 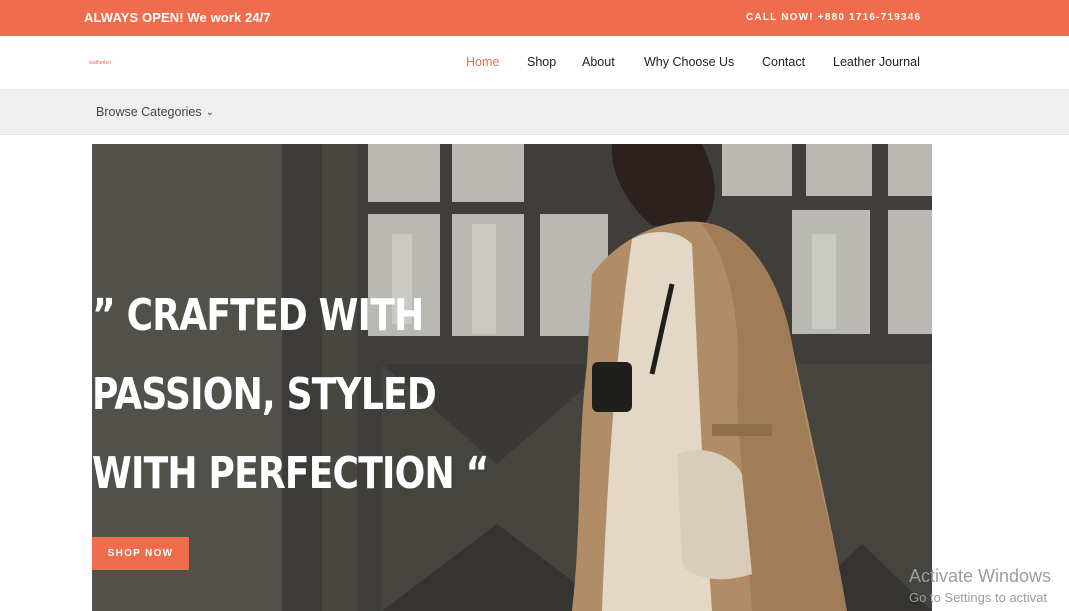 What do you see at coordinates (140, 553) in the screenshot?
I see `shop-now-button: SHOP NOW` at bounding box center [140, 553].